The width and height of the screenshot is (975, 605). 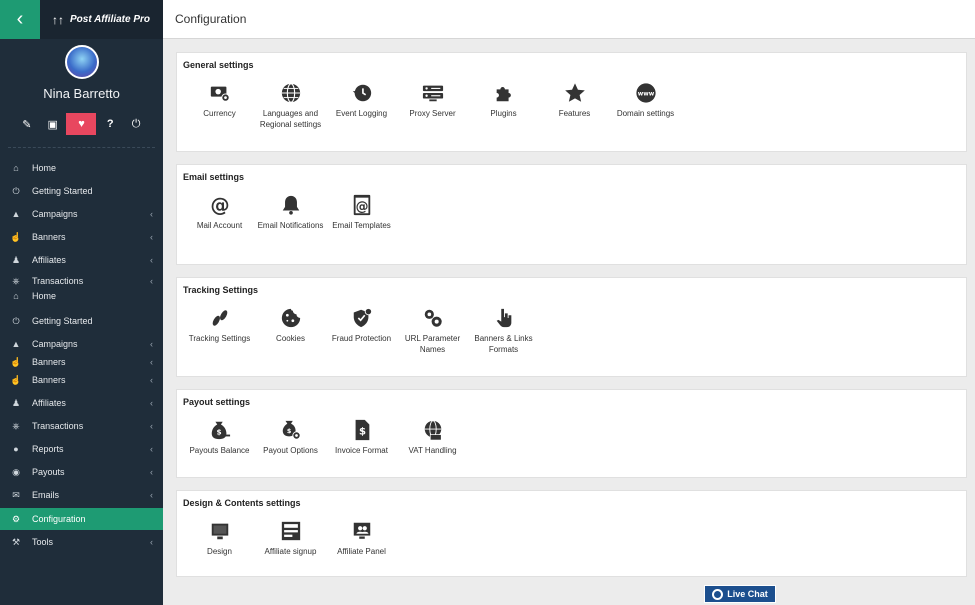 I want to click on live-chat-label: Live Chat, so click(x=747, y=594).